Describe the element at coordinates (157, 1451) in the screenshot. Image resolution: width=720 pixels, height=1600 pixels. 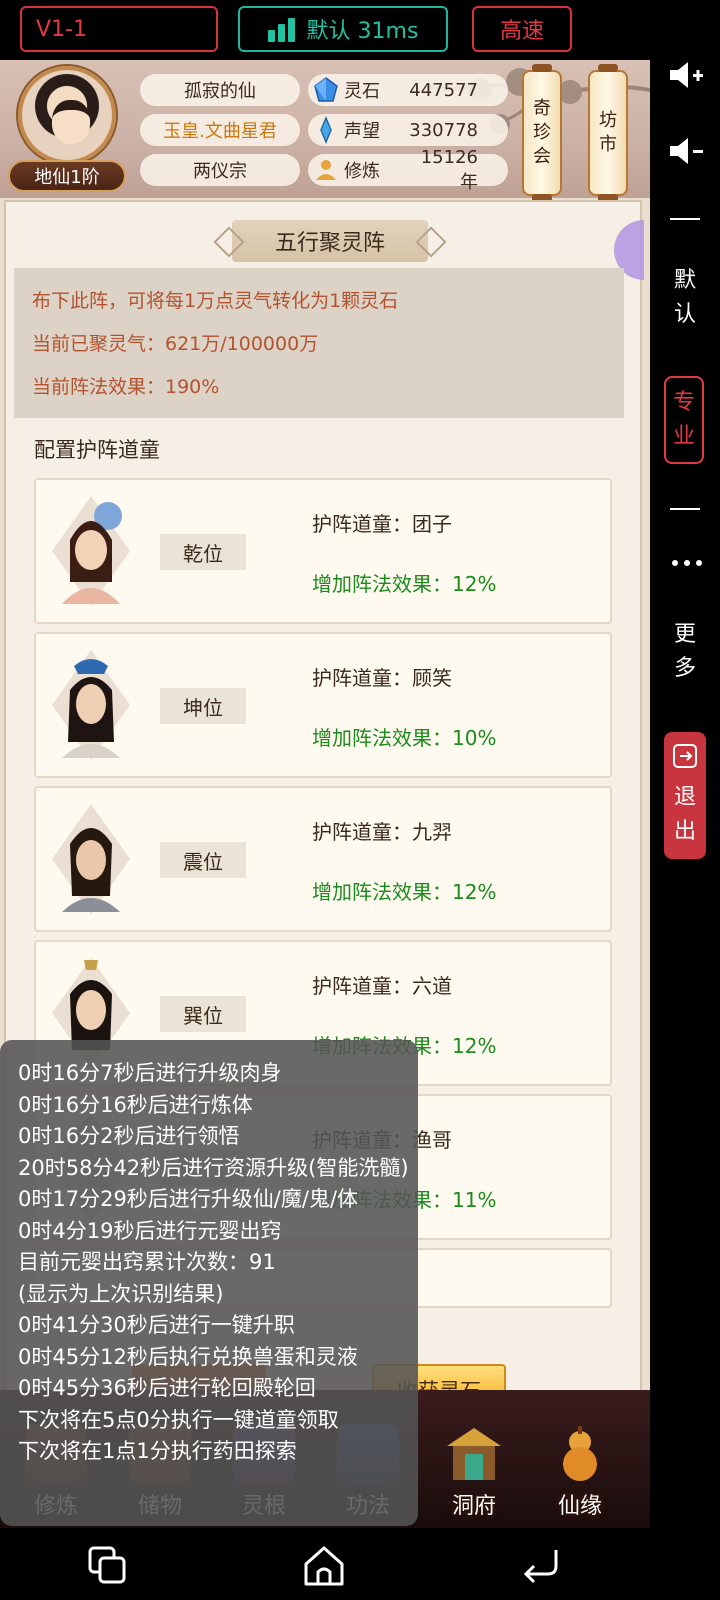
I see `log-line: 下次将在1点1分执行药田探索` at that location.